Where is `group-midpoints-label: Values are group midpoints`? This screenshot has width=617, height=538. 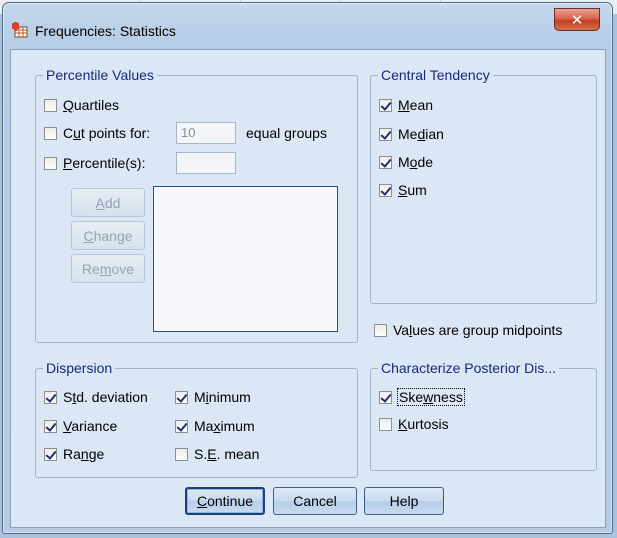 group-midpoints-label: Values are group midpoints is located at coordinates (478, 330).